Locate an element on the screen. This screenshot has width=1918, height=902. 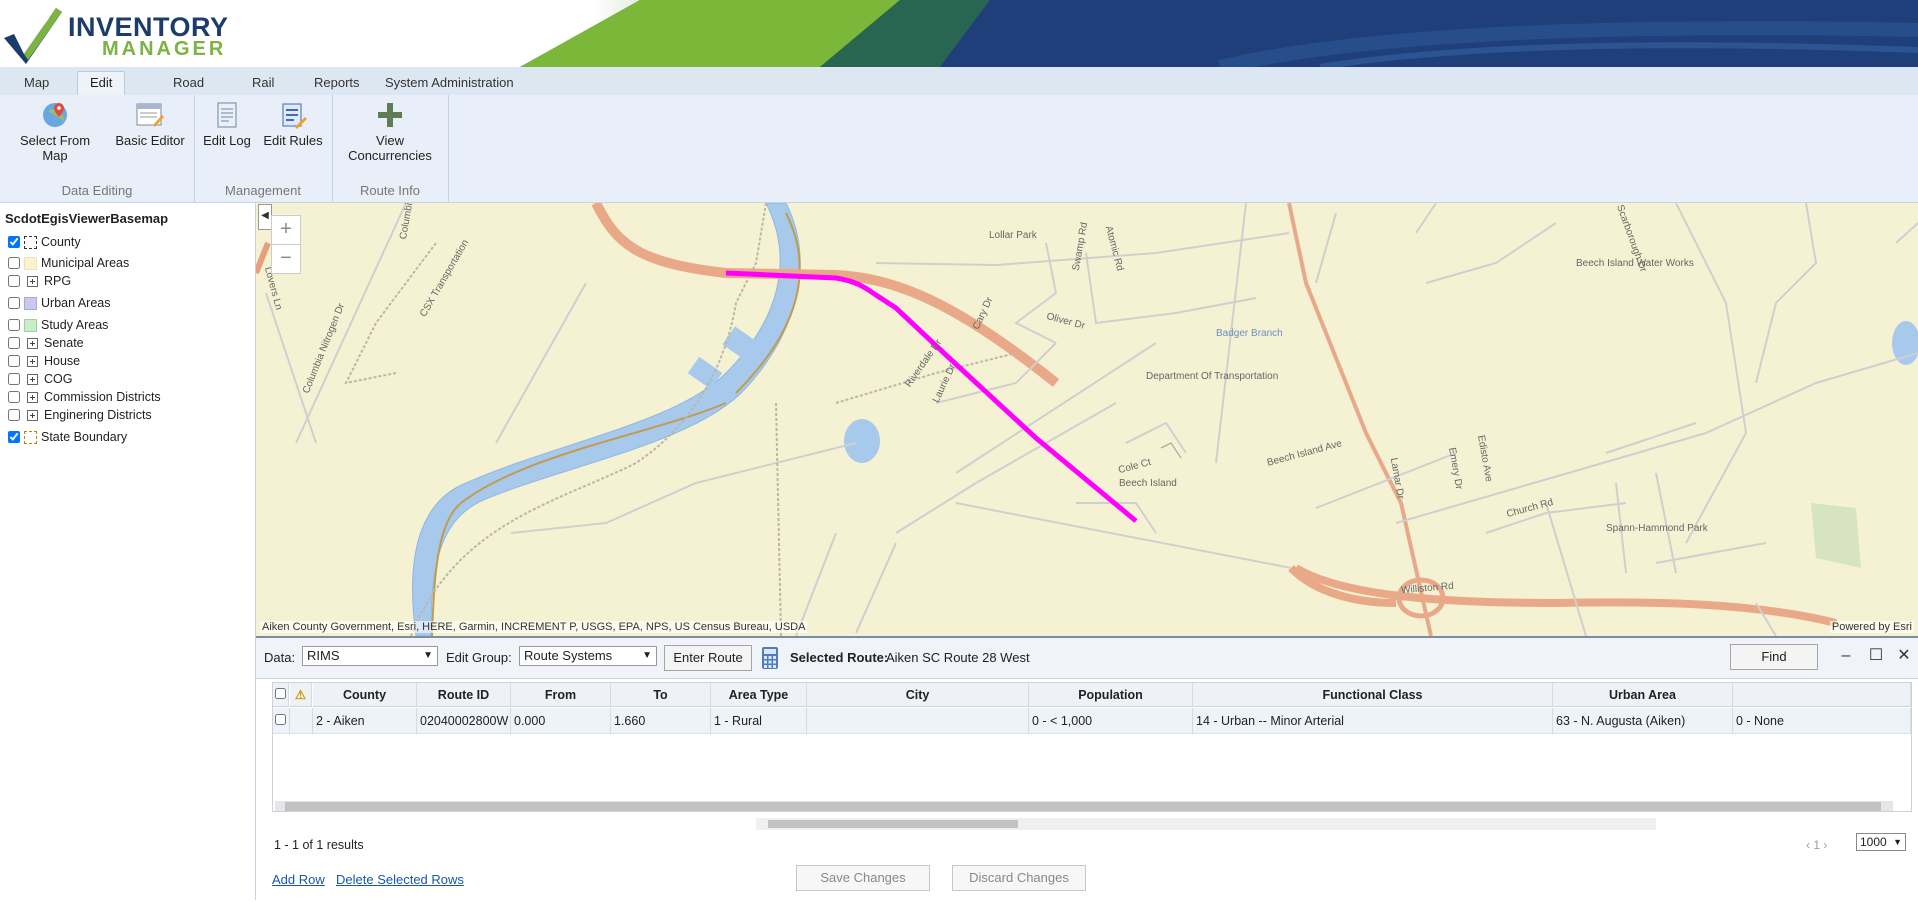
add-row-link: Add Row is located at coordinates (298, 879).